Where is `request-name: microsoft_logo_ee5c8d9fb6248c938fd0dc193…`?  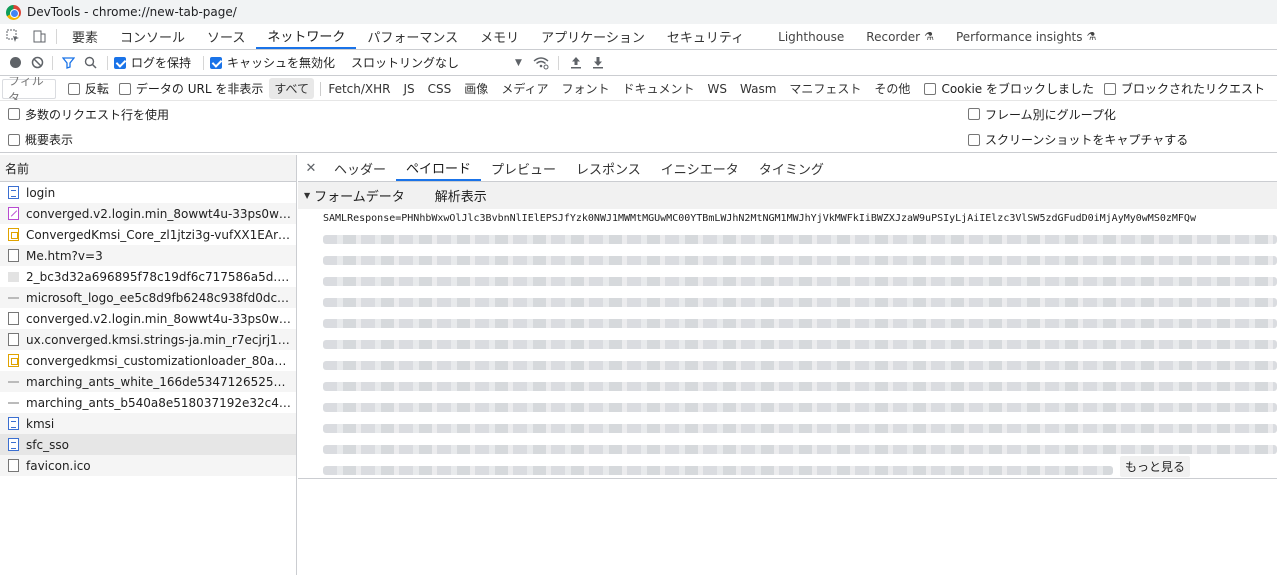 request-name: microsoft_logo_ee5c8d9fb6248c938fd0dc193… is located at coordinates (158, 297).